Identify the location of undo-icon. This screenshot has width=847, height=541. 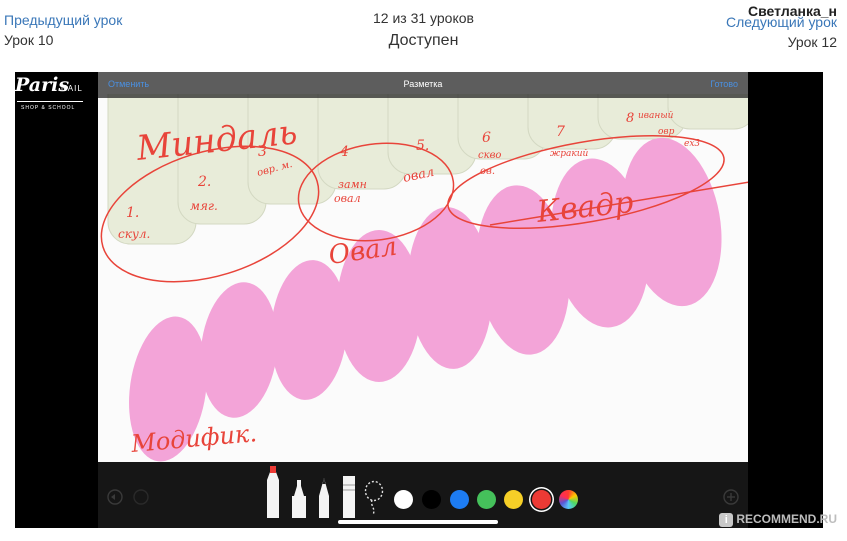
(115, 497).